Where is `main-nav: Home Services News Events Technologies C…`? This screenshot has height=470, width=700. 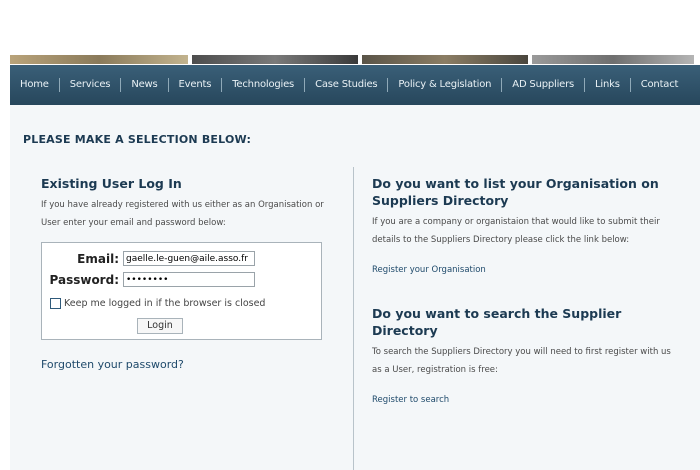 main-nav: Home Services News Events Technologies C… is located at coordinates (355, 85).